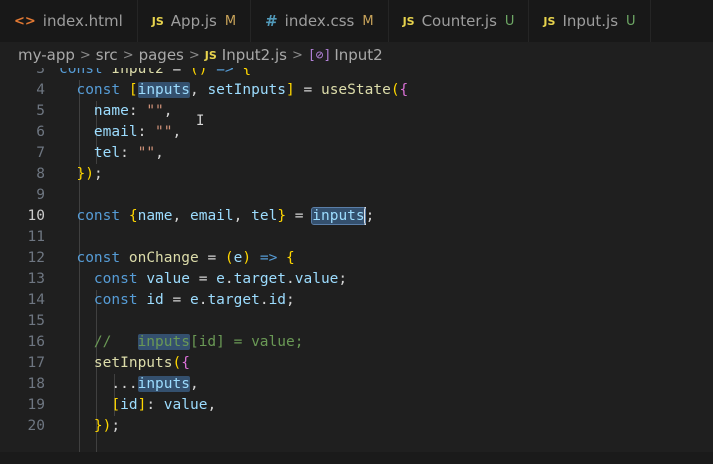  I want to click on code-text: [id]: value,, so click(137, 405).